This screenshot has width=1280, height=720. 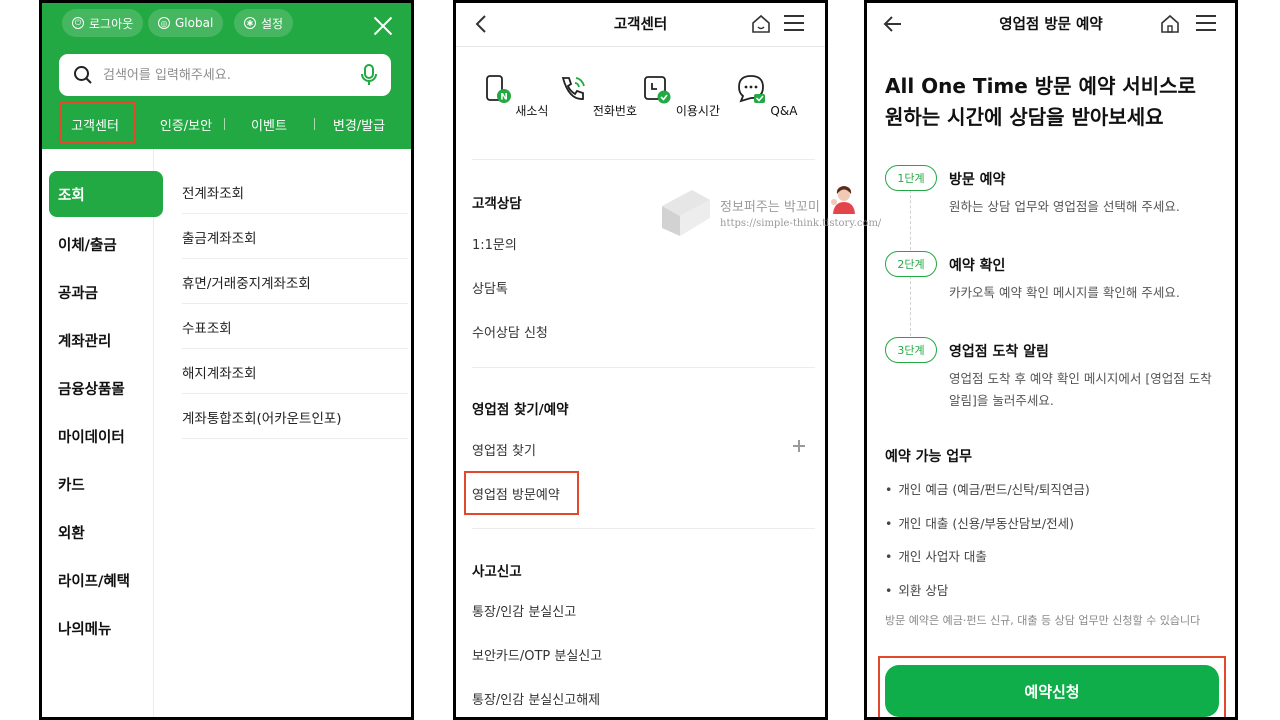 What do you see at coordinates (91, 388) in the screenshot?
I see `category-products: 금융상품몰` at bounding box center [91, 388].